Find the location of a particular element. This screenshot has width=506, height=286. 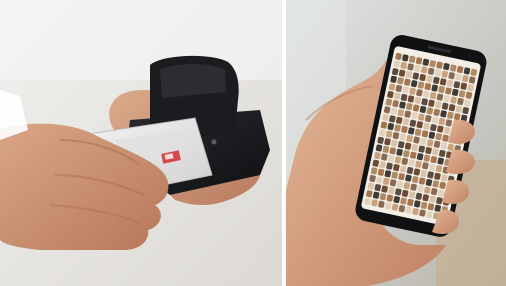

reader-screw is located at coordinates (214, 142).